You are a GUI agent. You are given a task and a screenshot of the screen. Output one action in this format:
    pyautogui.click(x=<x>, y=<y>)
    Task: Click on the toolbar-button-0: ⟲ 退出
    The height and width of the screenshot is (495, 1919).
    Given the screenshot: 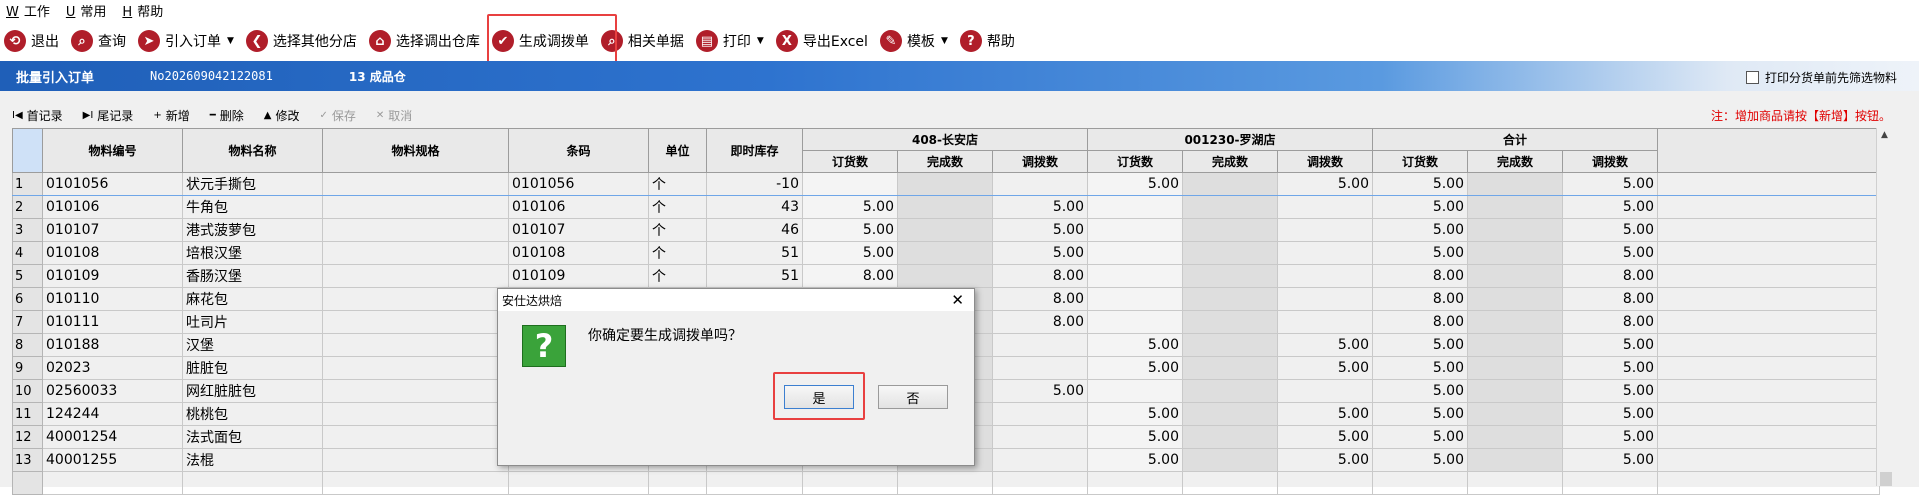 What is the action you would take?
    pyautogui.click(x=31, y=41)
    